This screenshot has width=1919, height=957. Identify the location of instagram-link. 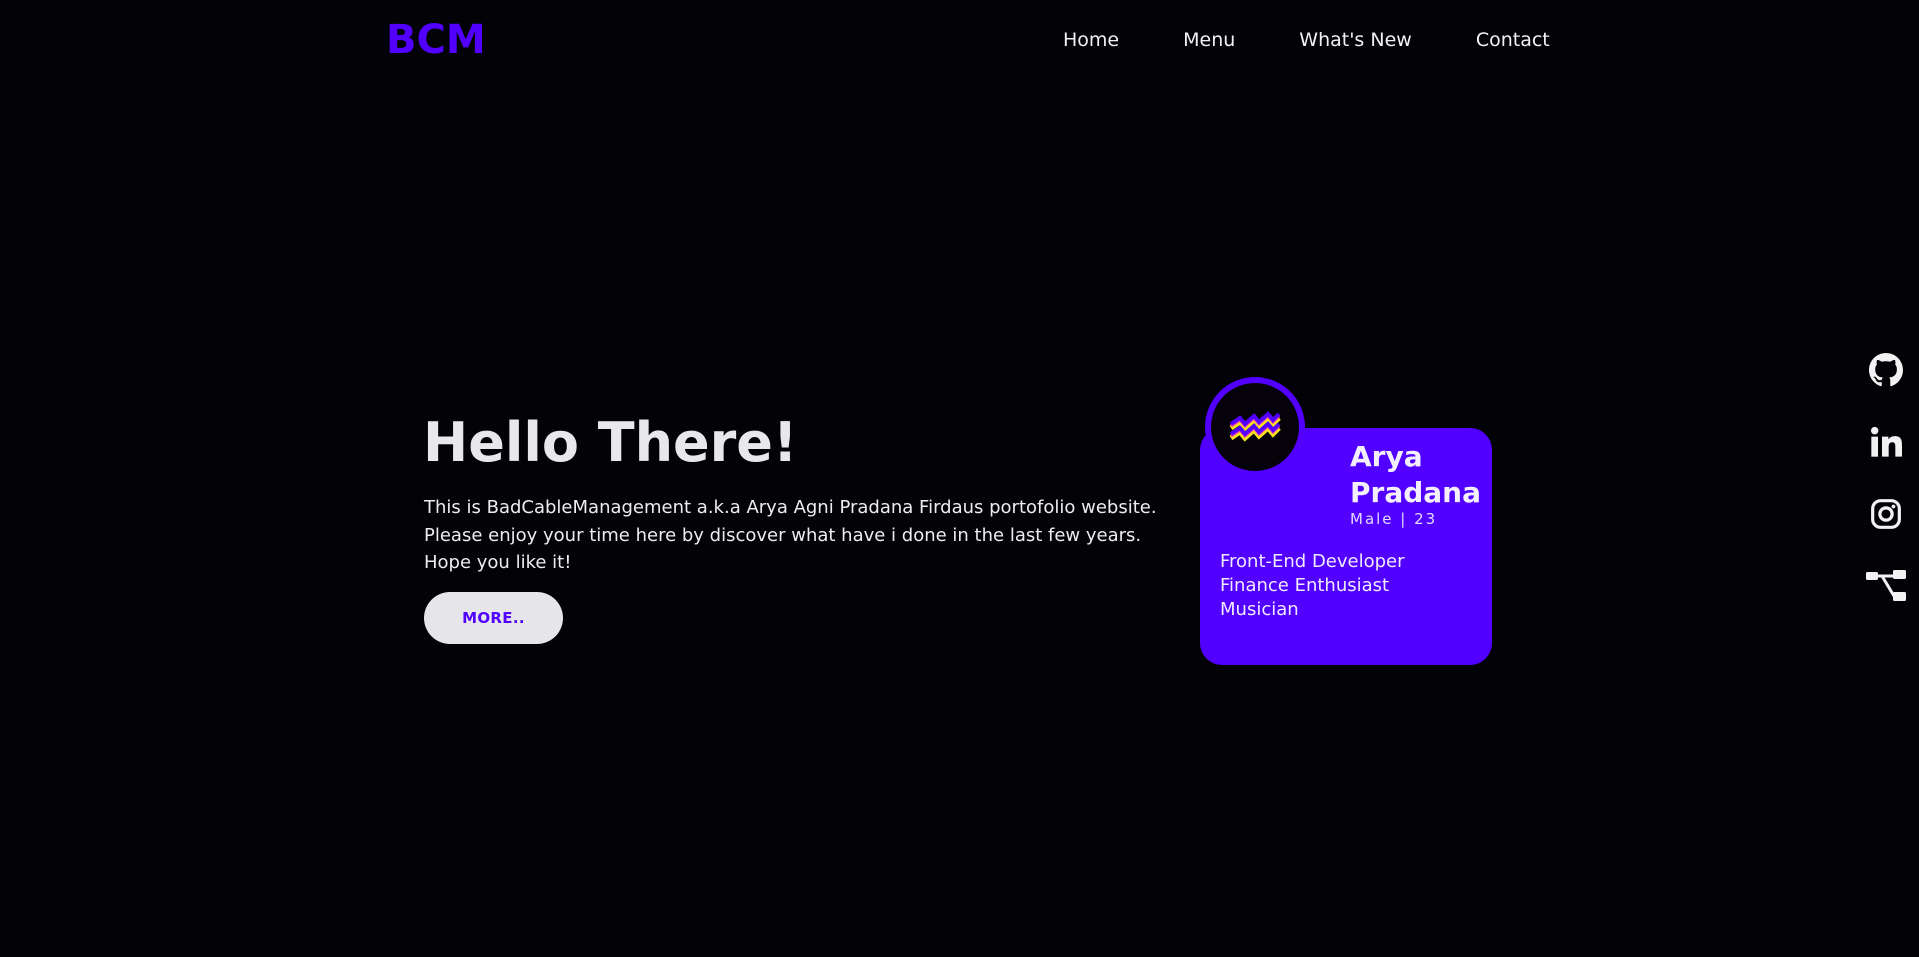
(1886, 514).